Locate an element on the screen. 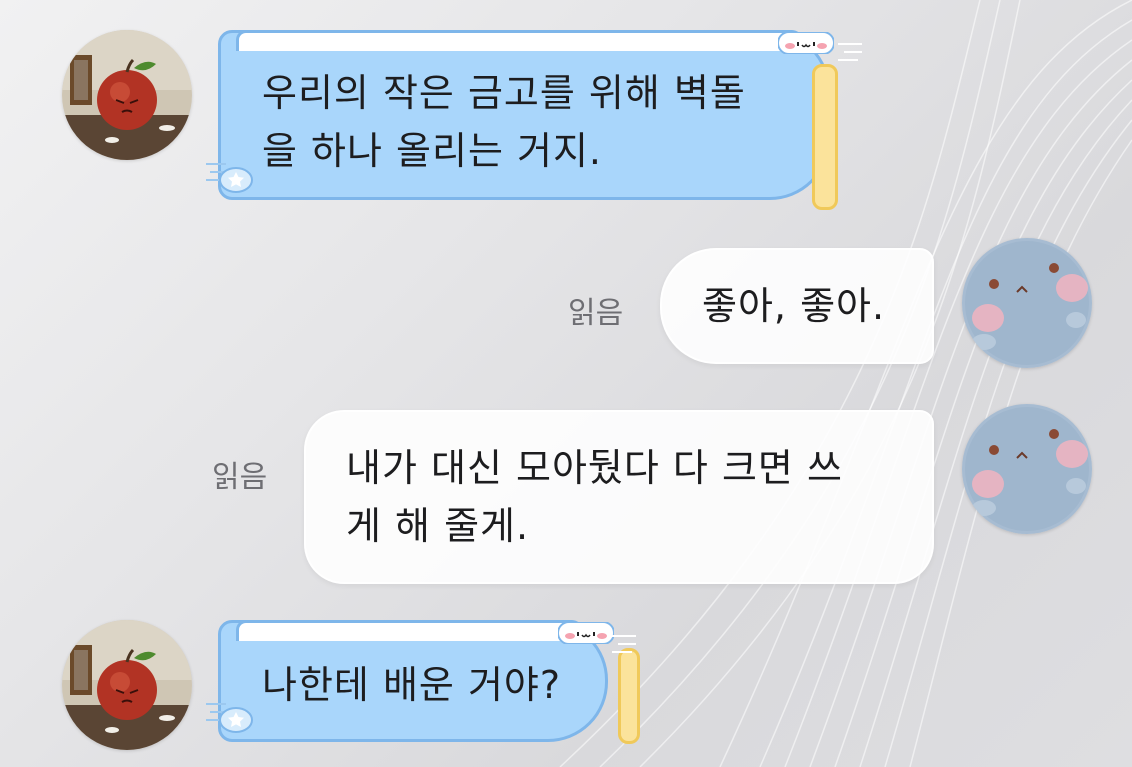  message-line: 게 해 줄게. is located at coordinates (438, 526).